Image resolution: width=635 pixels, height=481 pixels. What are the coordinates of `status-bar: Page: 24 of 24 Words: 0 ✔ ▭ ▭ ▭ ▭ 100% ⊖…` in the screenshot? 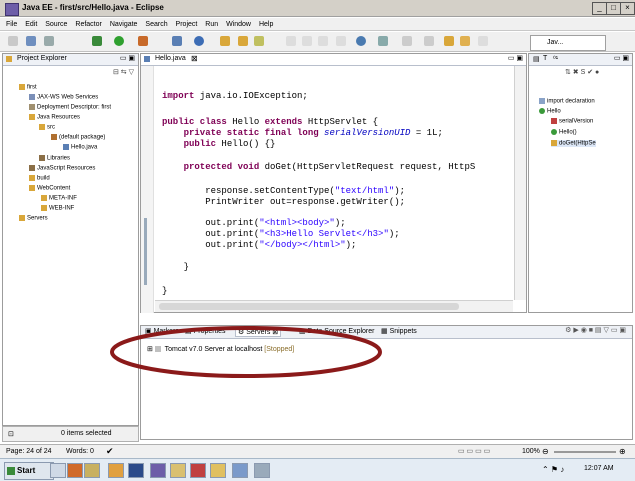 It's located at (317, 451).